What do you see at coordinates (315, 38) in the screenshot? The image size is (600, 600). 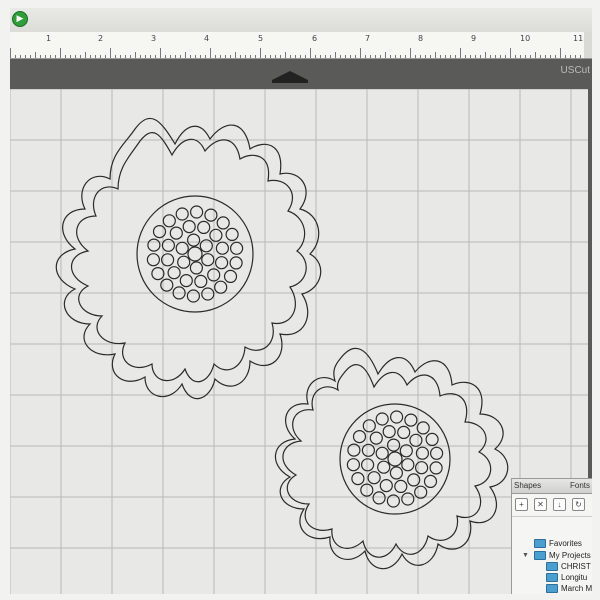 I see `ruler-number: 6` at bounding box center [315, 38].